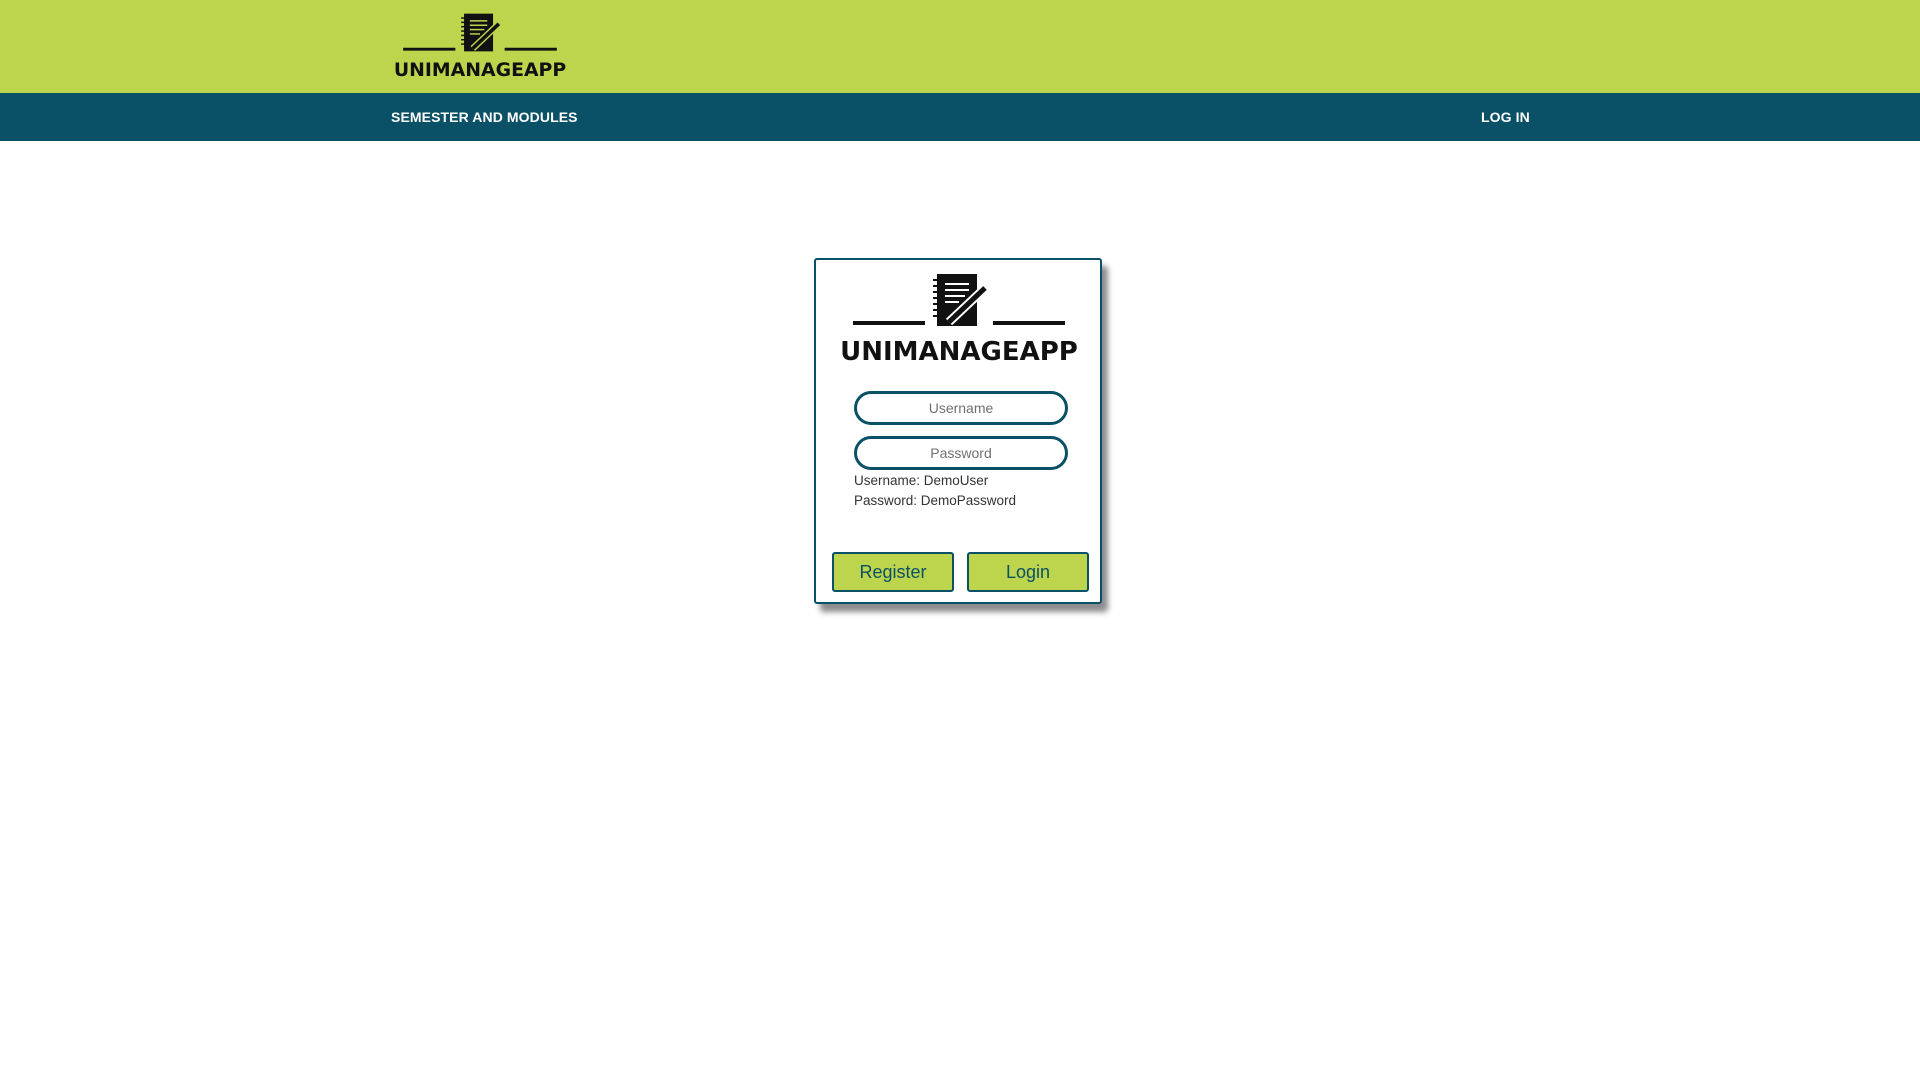 The width and height of the screenshot is (1920, 1080). What do you see at coordinates (921, 480) in the screenshot?
I see `username-hint: Username: DemoUser` at bounding box center [921, 480].